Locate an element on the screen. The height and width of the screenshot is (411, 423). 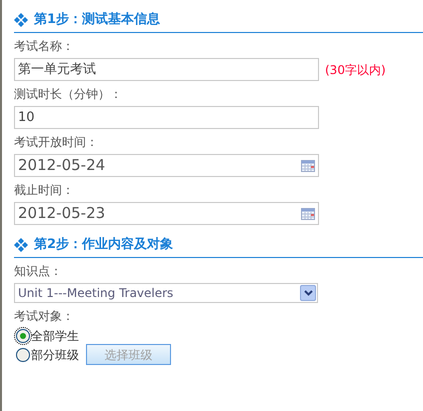
input-field: 10 is located at coordinates (166, 117).